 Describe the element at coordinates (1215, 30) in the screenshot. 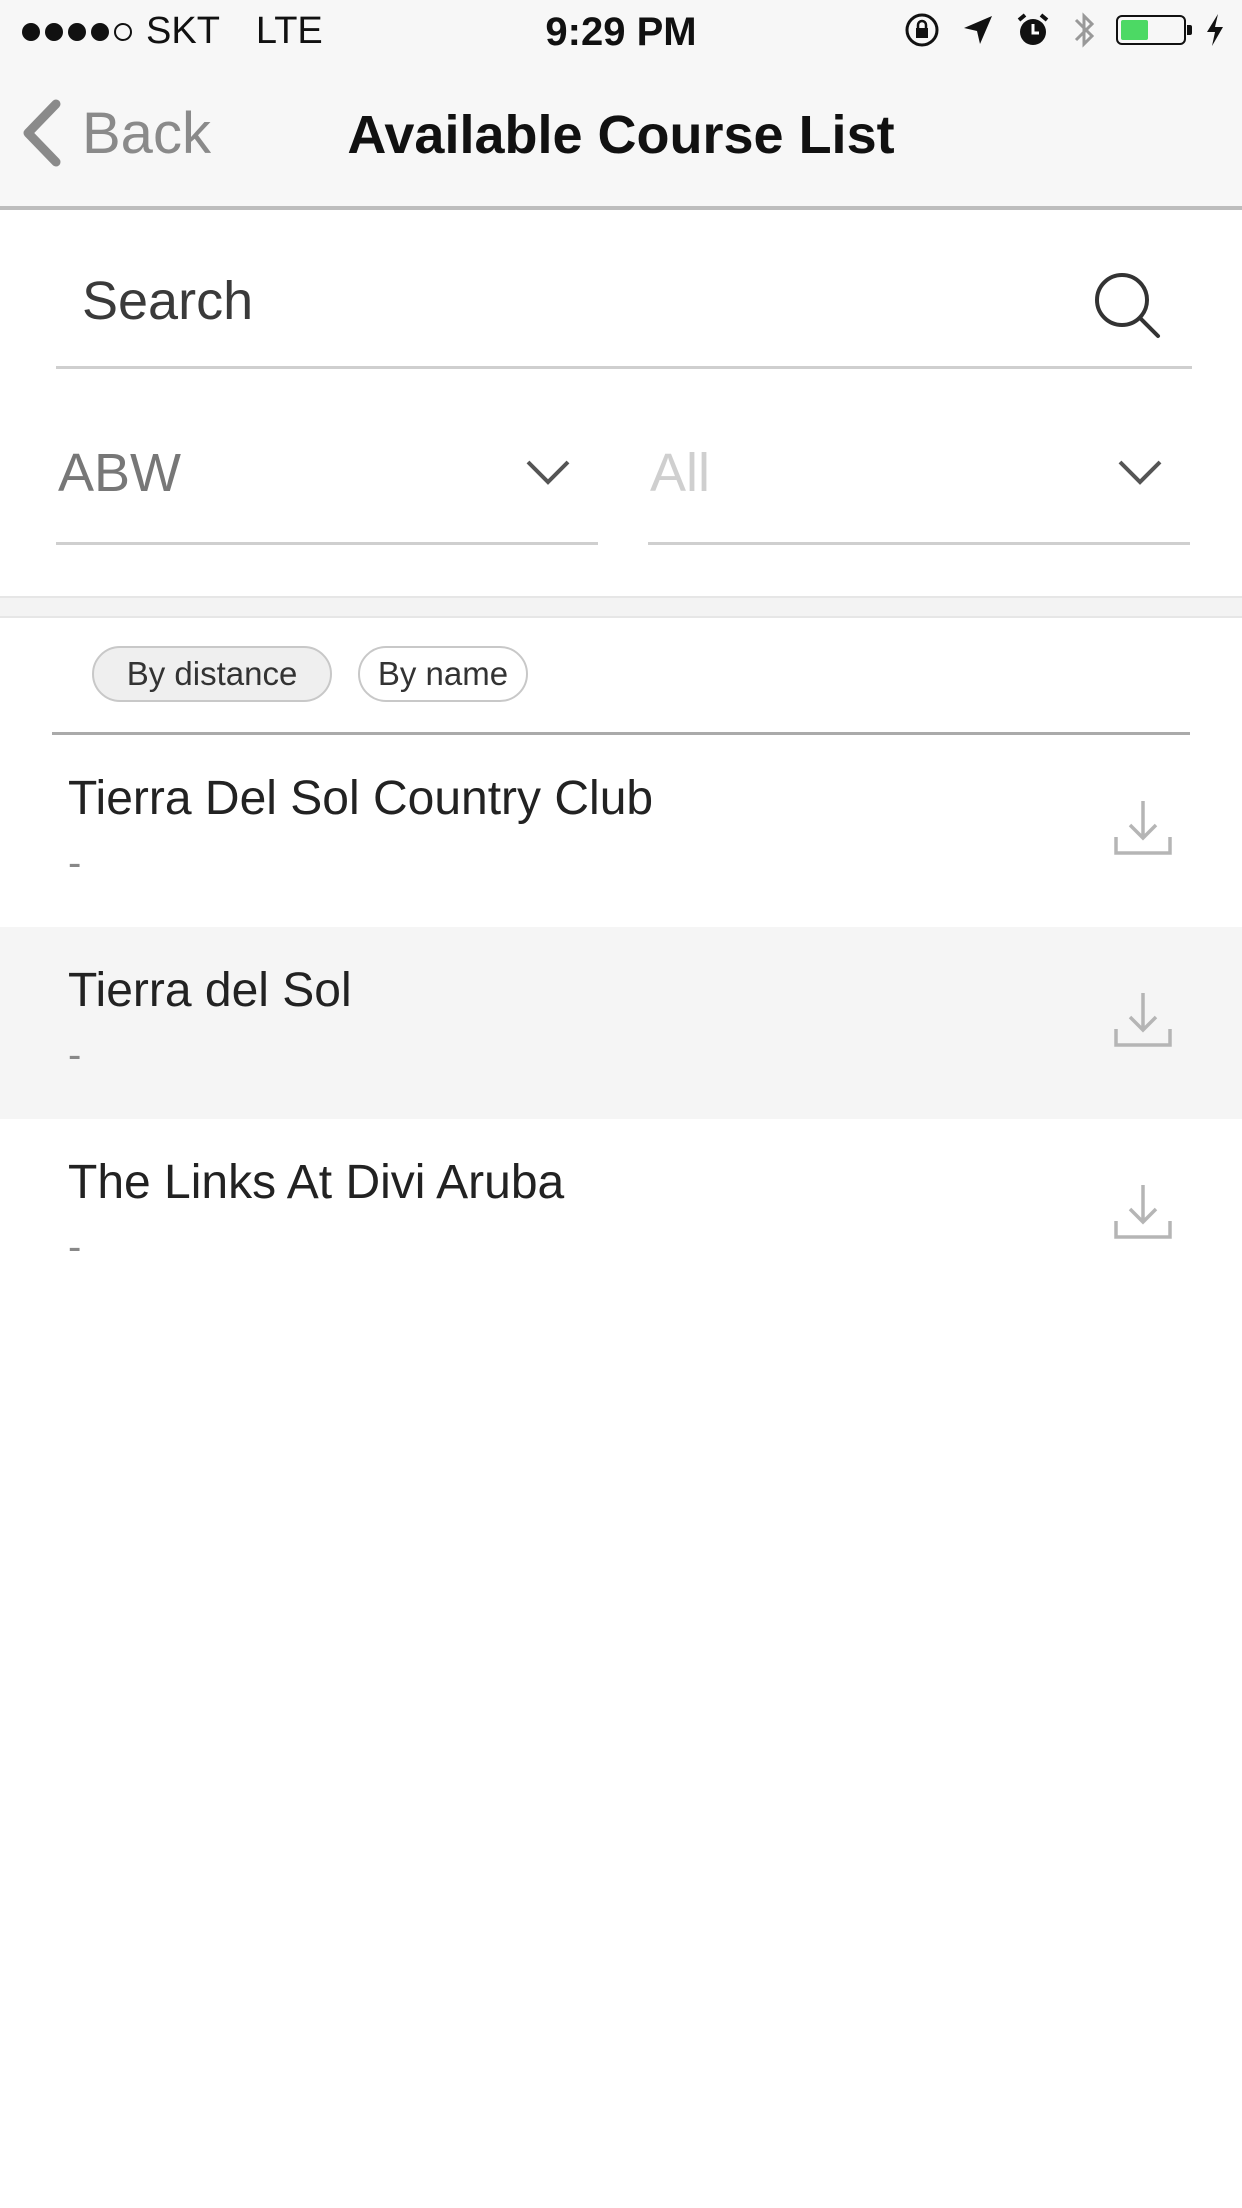

I see `charging-bolt-icon` at that location.